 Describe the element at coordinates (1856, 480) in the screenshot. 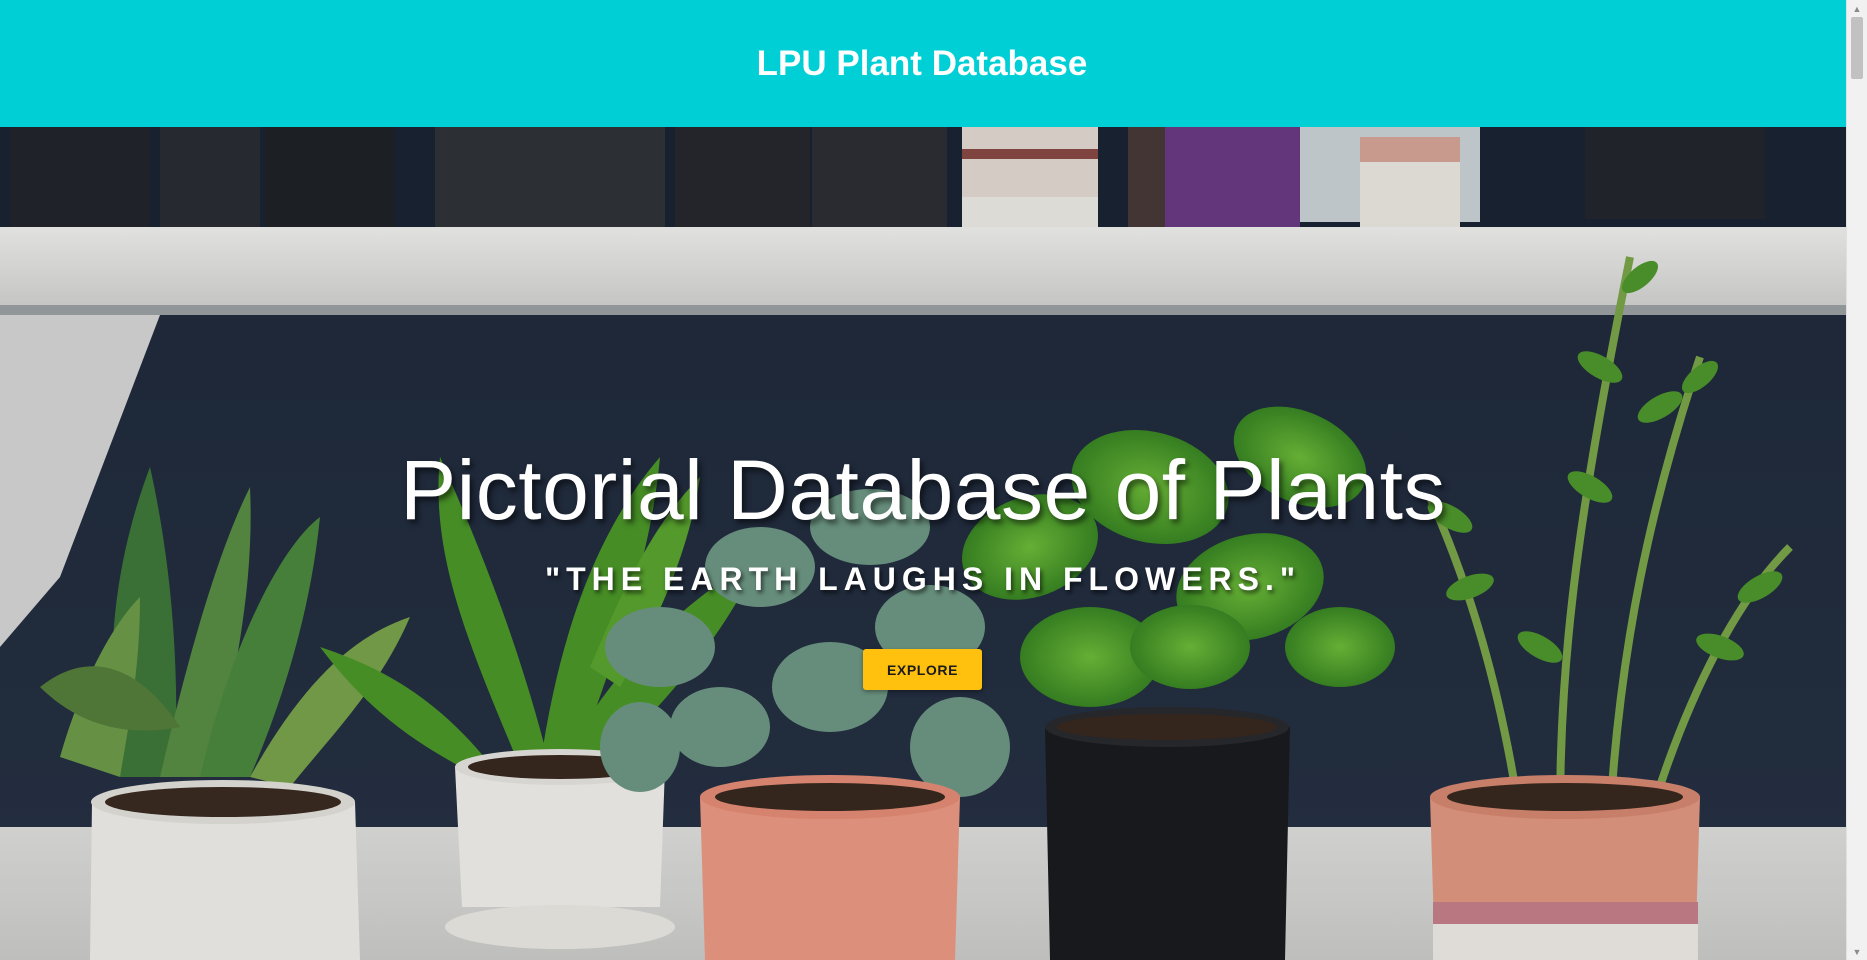

I see `vertical-scrollbar: ▲ ▼` at that location.